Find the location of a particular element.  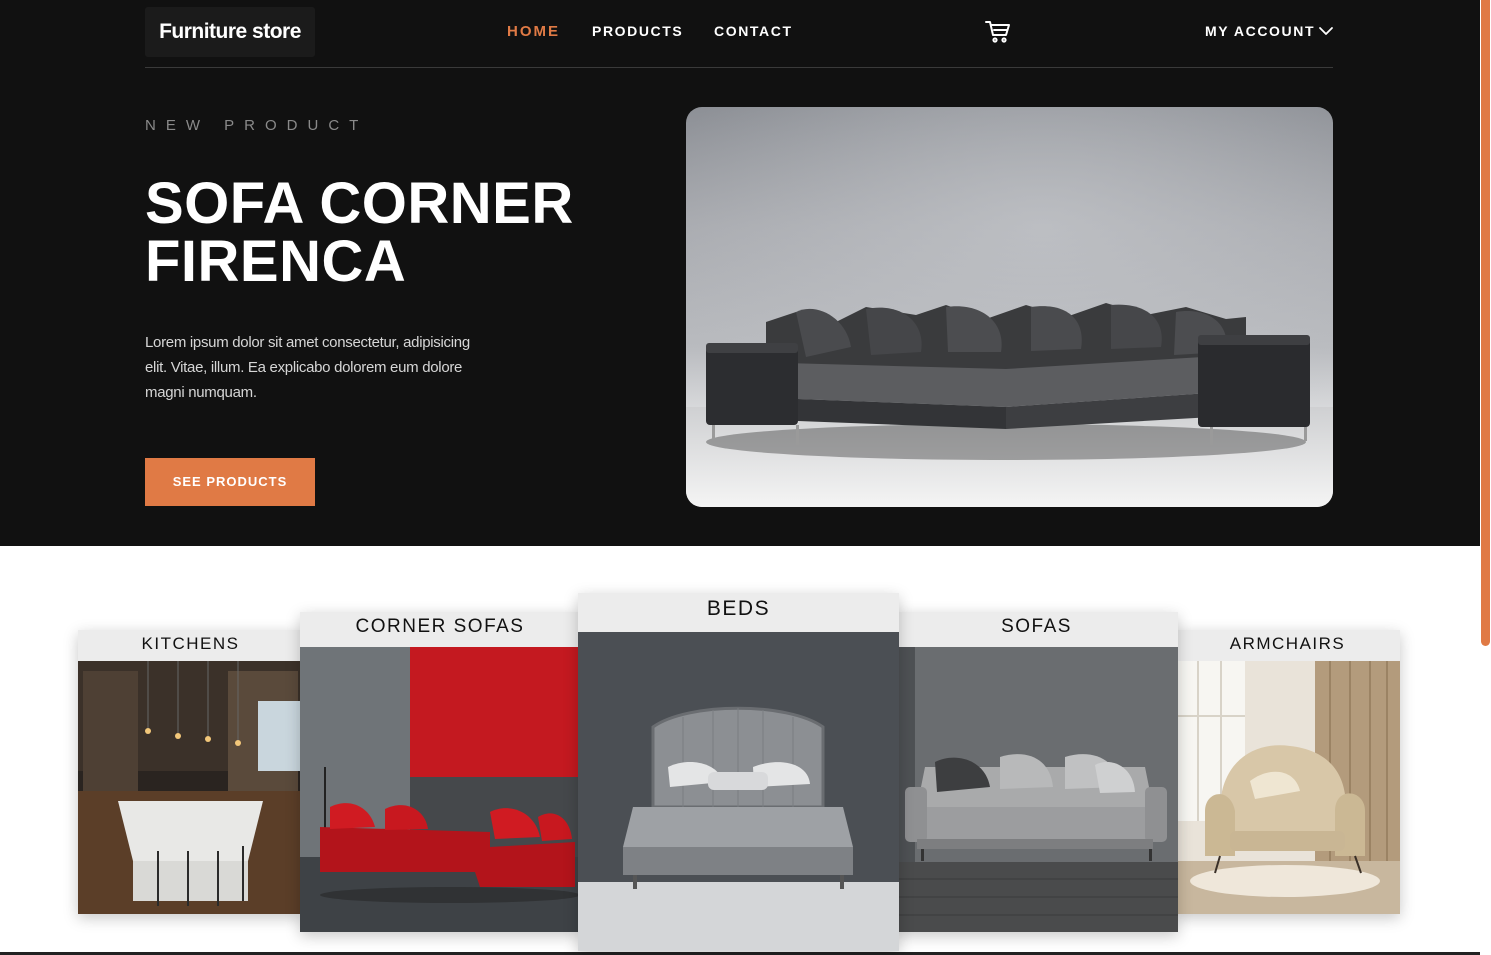

nav-contact: CONTACT is located at coordinates (753, 31).